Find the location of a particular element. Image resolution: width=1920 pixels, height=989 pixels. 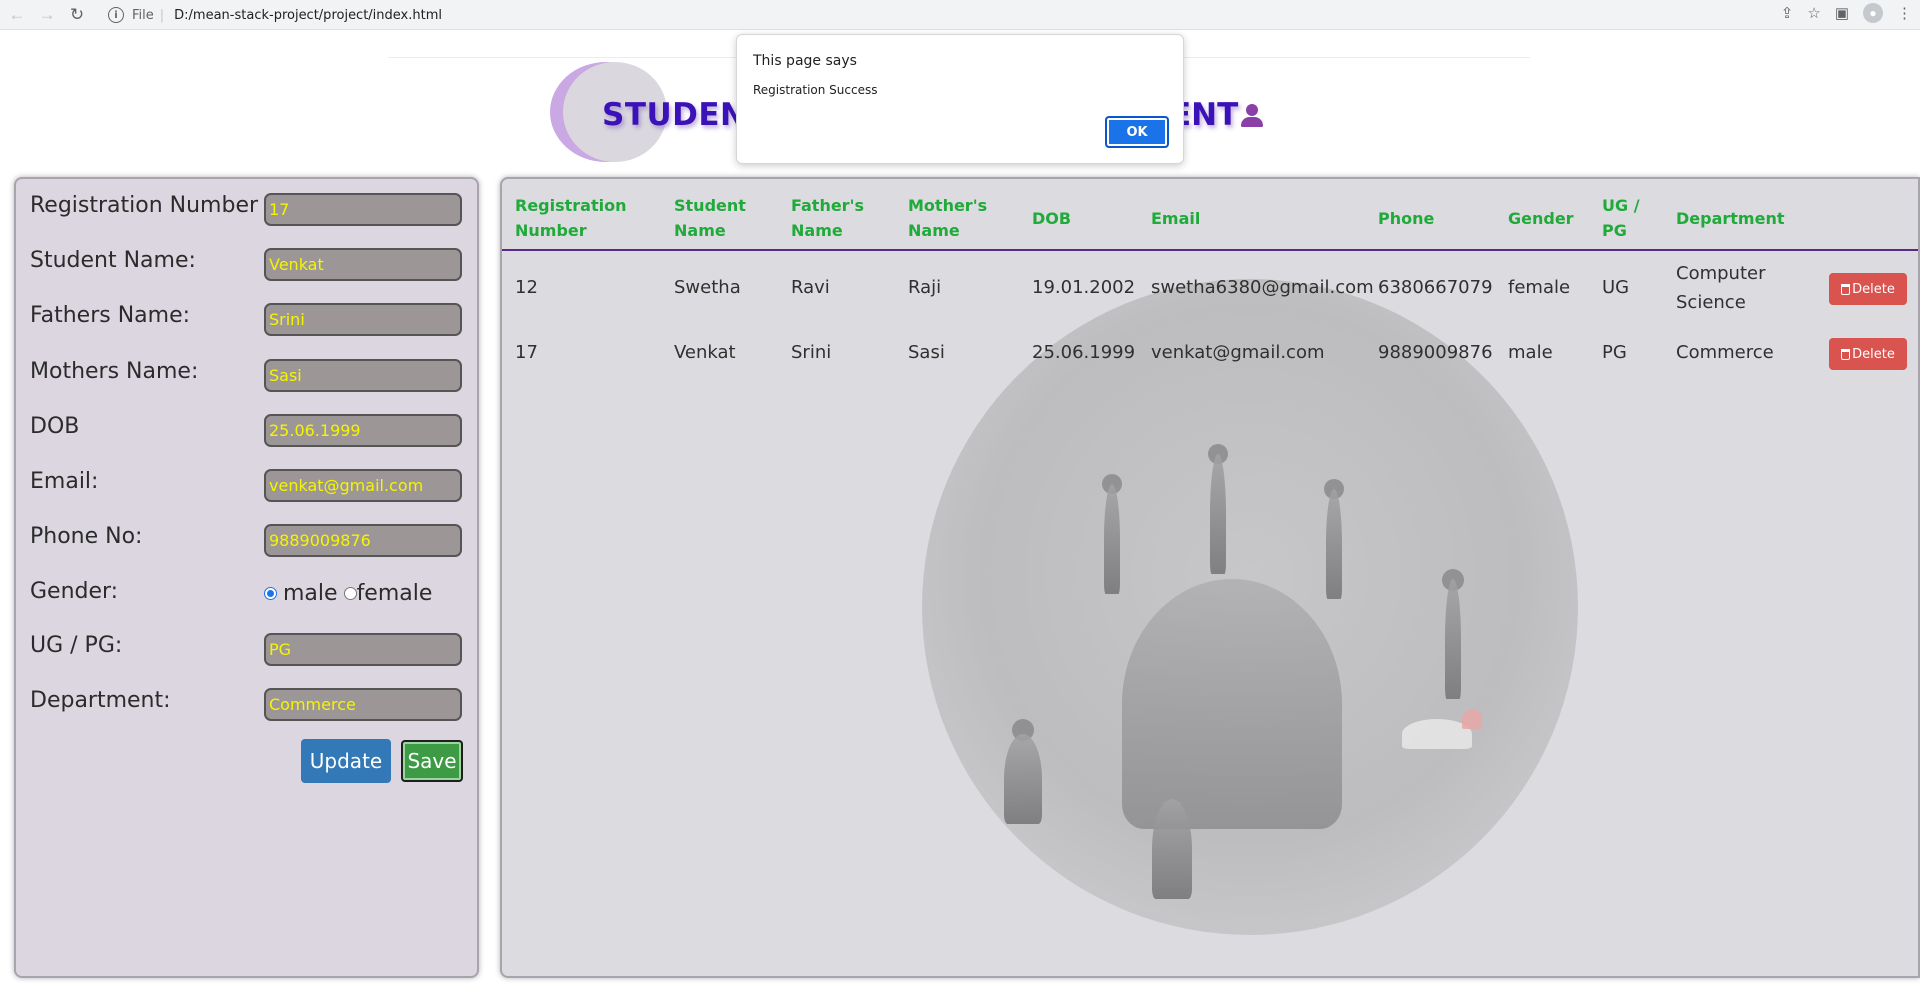

alert-title: This page says is located at coordinates (805, 61).